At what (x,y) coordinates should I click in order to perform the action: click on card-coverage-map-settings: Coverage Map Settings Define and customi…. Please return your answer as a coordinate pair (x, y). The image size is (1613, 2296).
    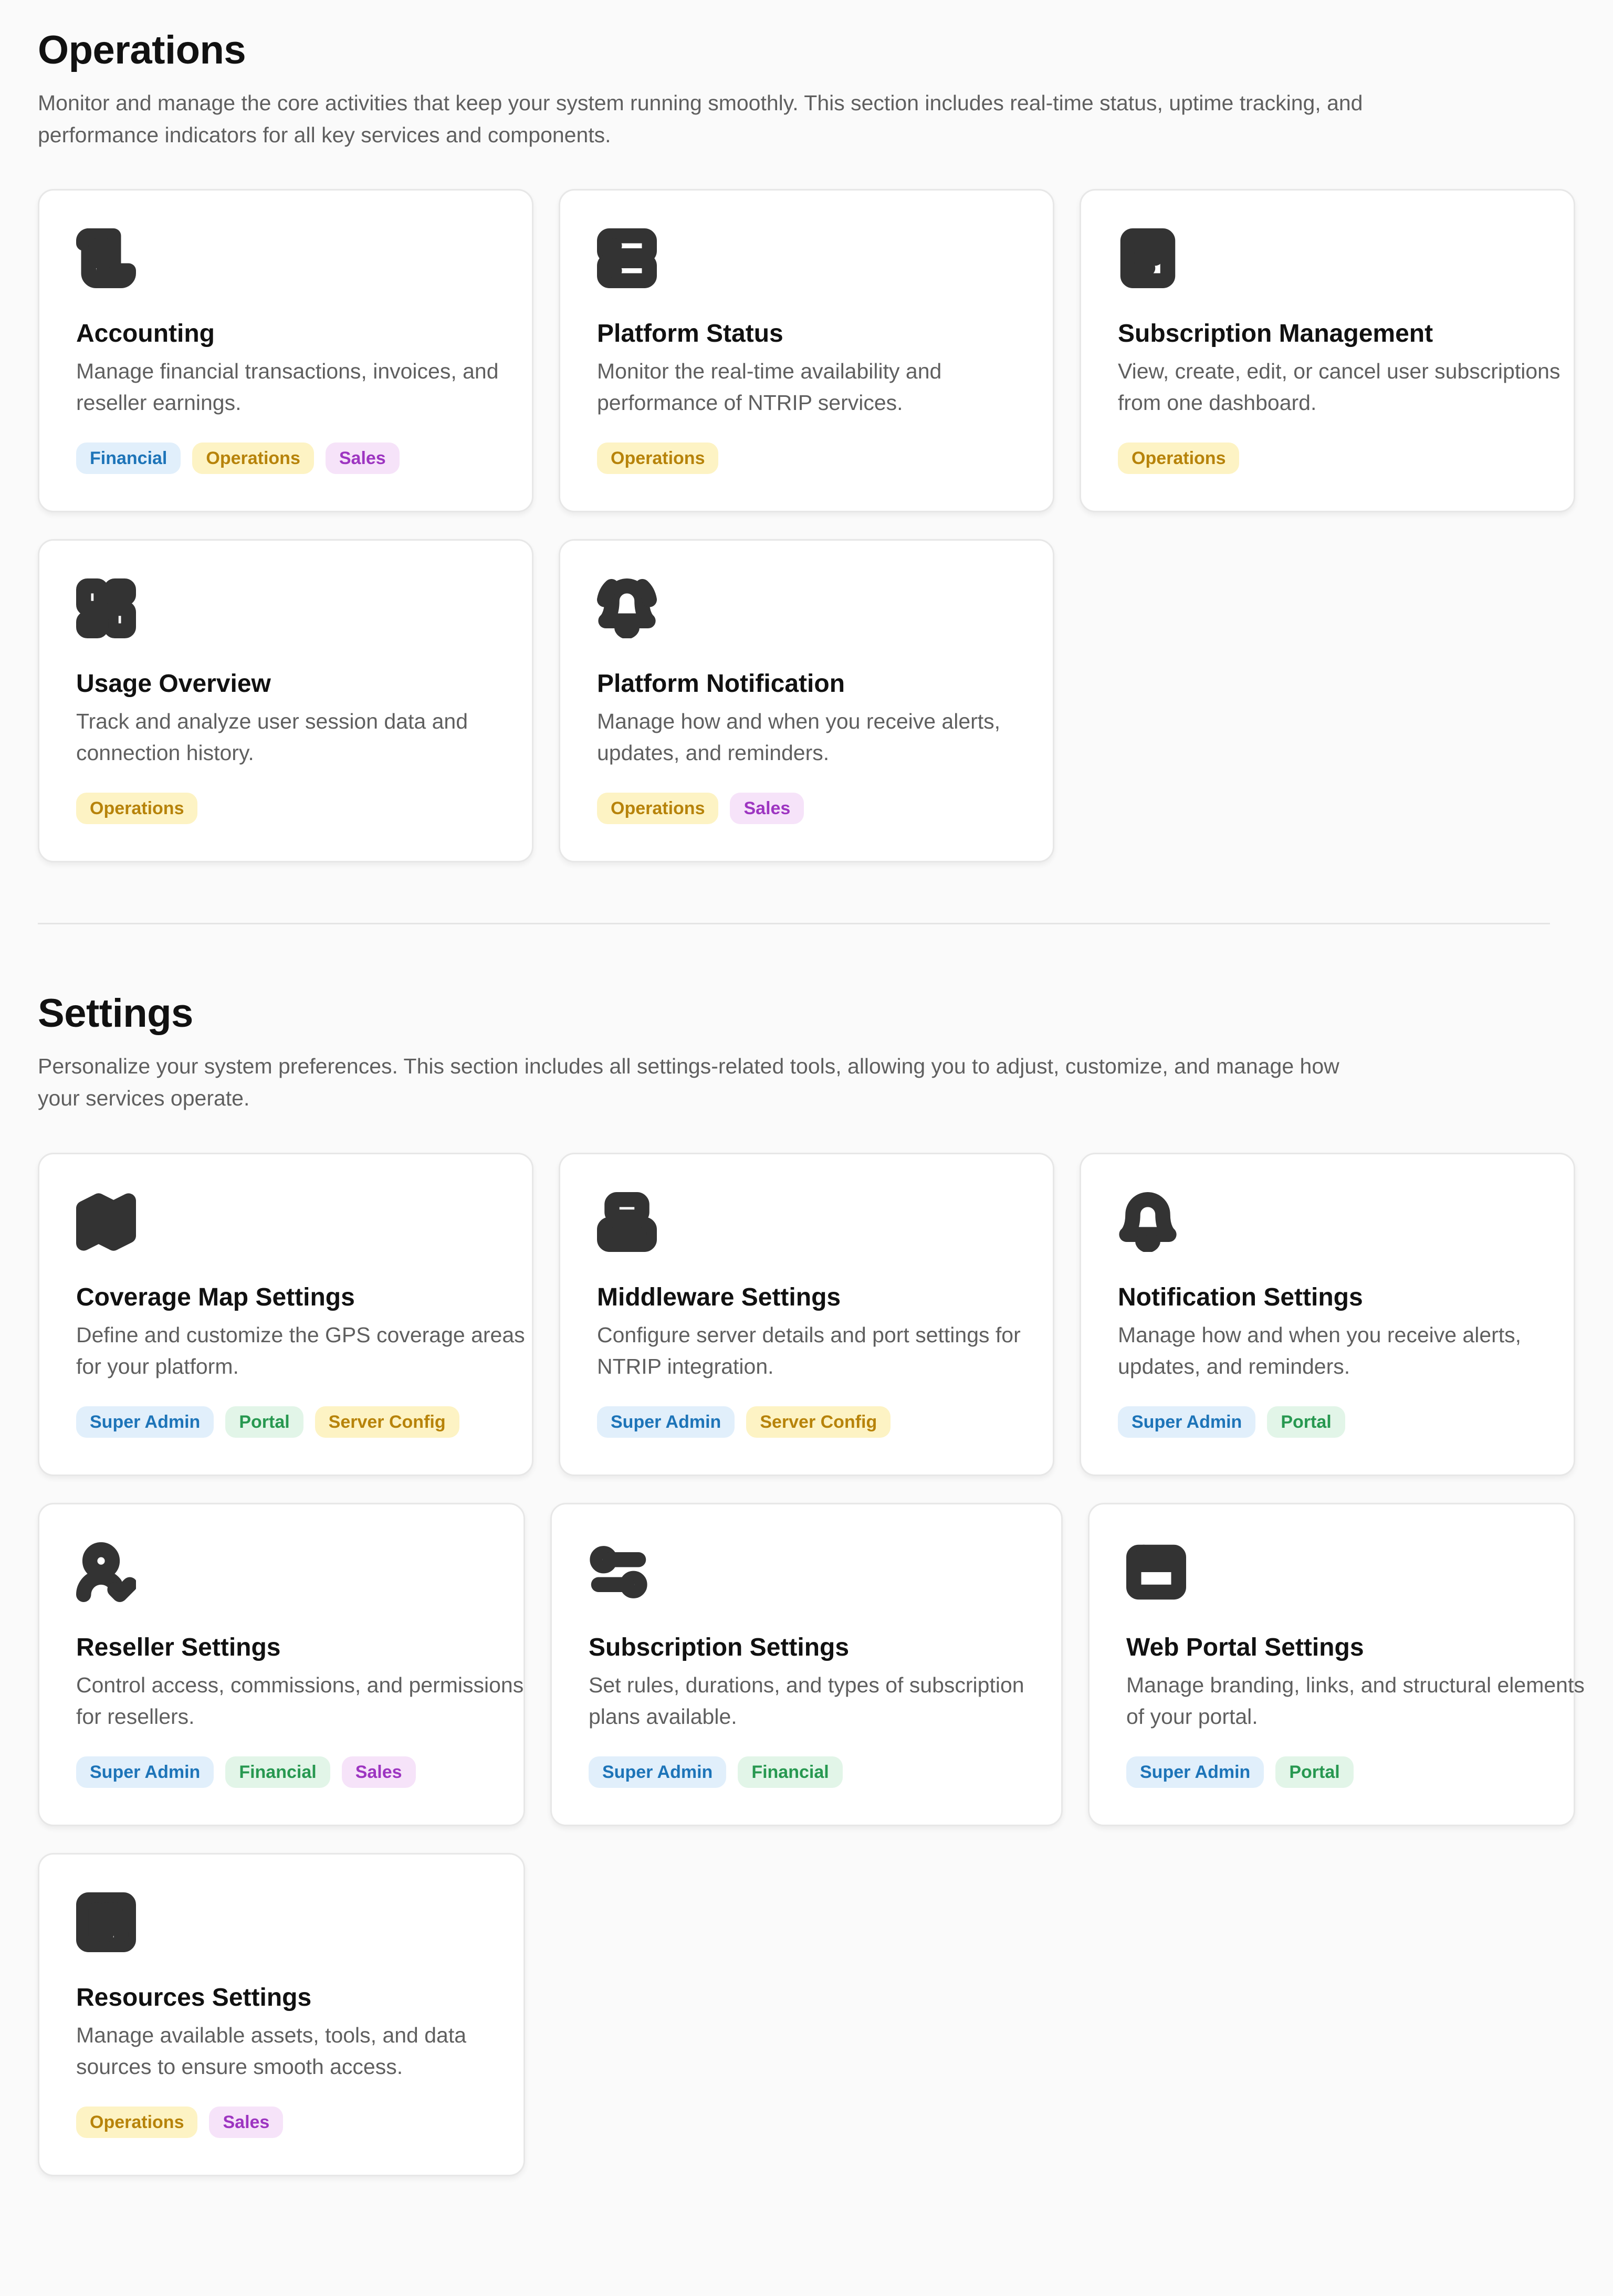
    Looking at the image, I should click on (285, 1314).